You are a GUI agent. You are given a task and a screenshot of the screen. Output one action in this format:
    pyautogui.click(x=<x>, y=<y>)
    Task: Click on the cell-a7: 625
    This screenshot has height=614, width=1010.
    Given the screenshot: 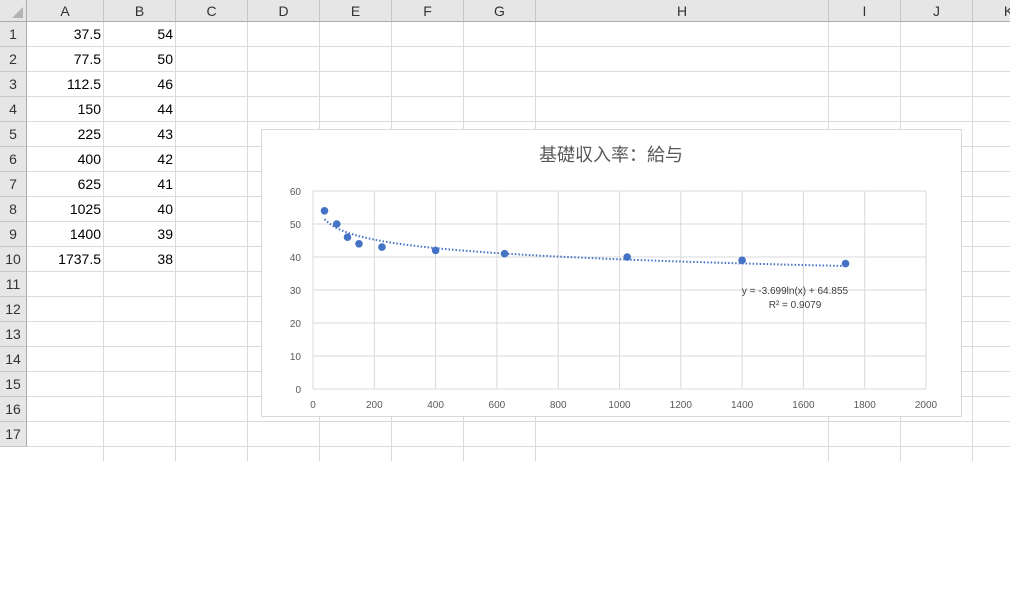 What is the action you would take?
    pyautogui.click(x=65, y=184)
    